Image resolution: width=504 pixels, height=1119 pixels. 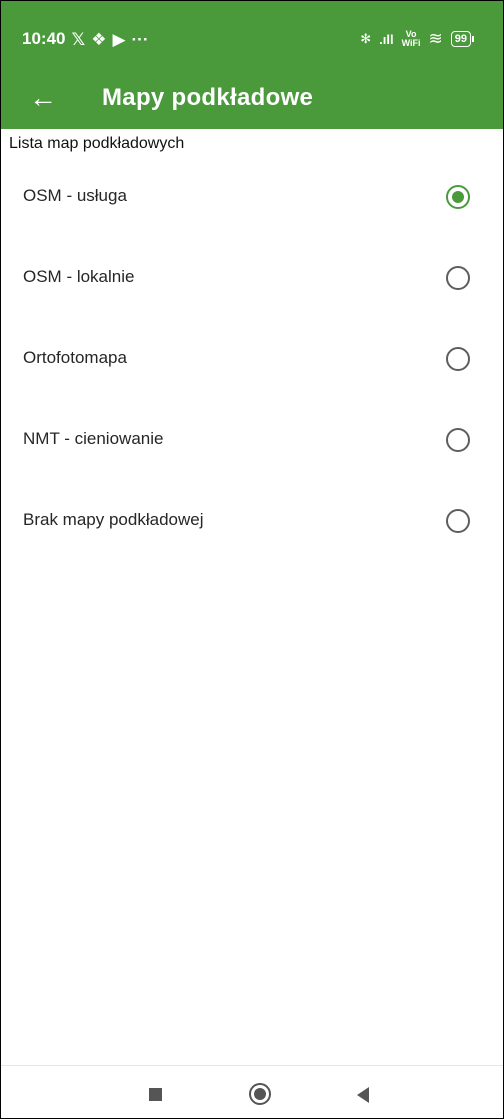 I want to click on back-triangle-icon, so click(x=363, y=1095).